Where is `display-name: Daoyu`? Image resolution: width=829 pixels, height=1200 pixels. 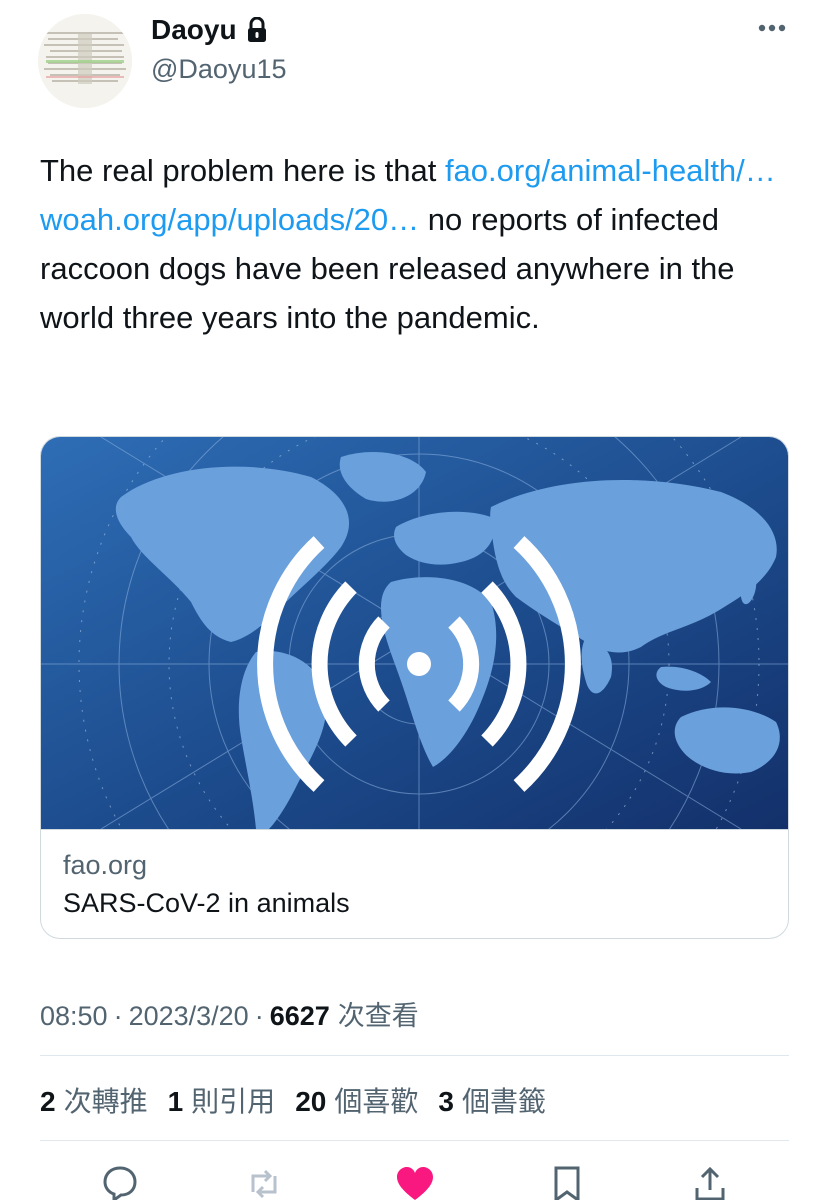 display-name: Daoyu is located at coordinates (194, 30).